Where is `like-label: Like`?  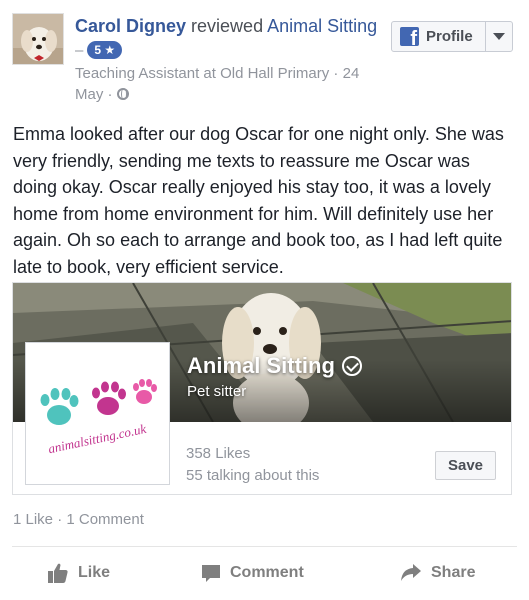 like-label: Like is located at coordinates (94, 572).